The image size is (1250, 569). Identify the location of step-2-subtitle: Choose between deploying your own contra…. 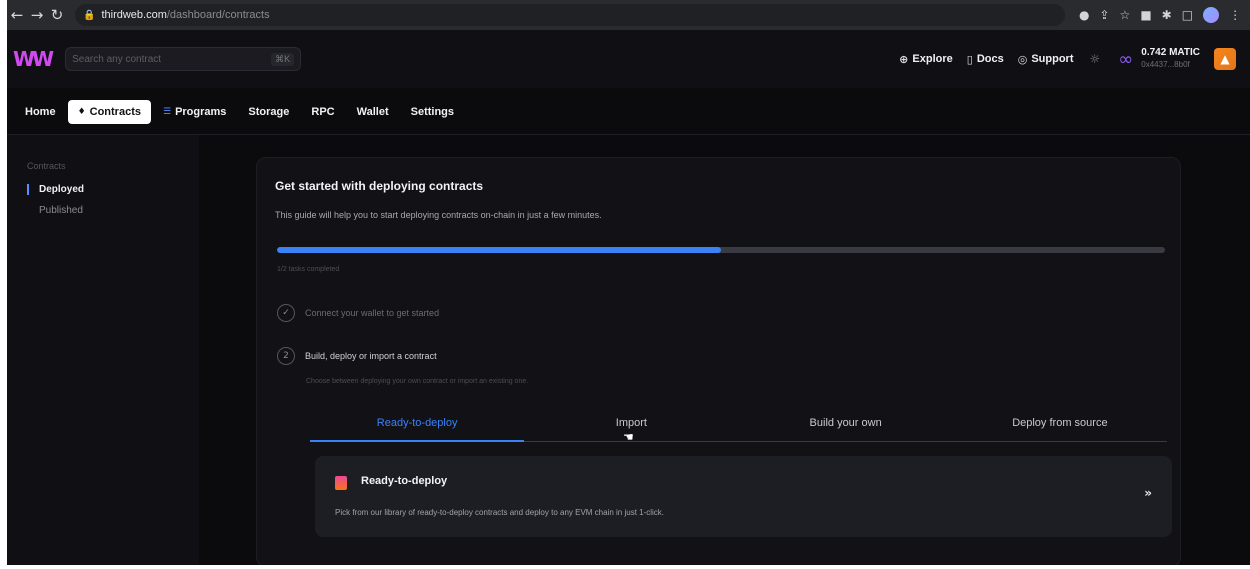
(417, 381).